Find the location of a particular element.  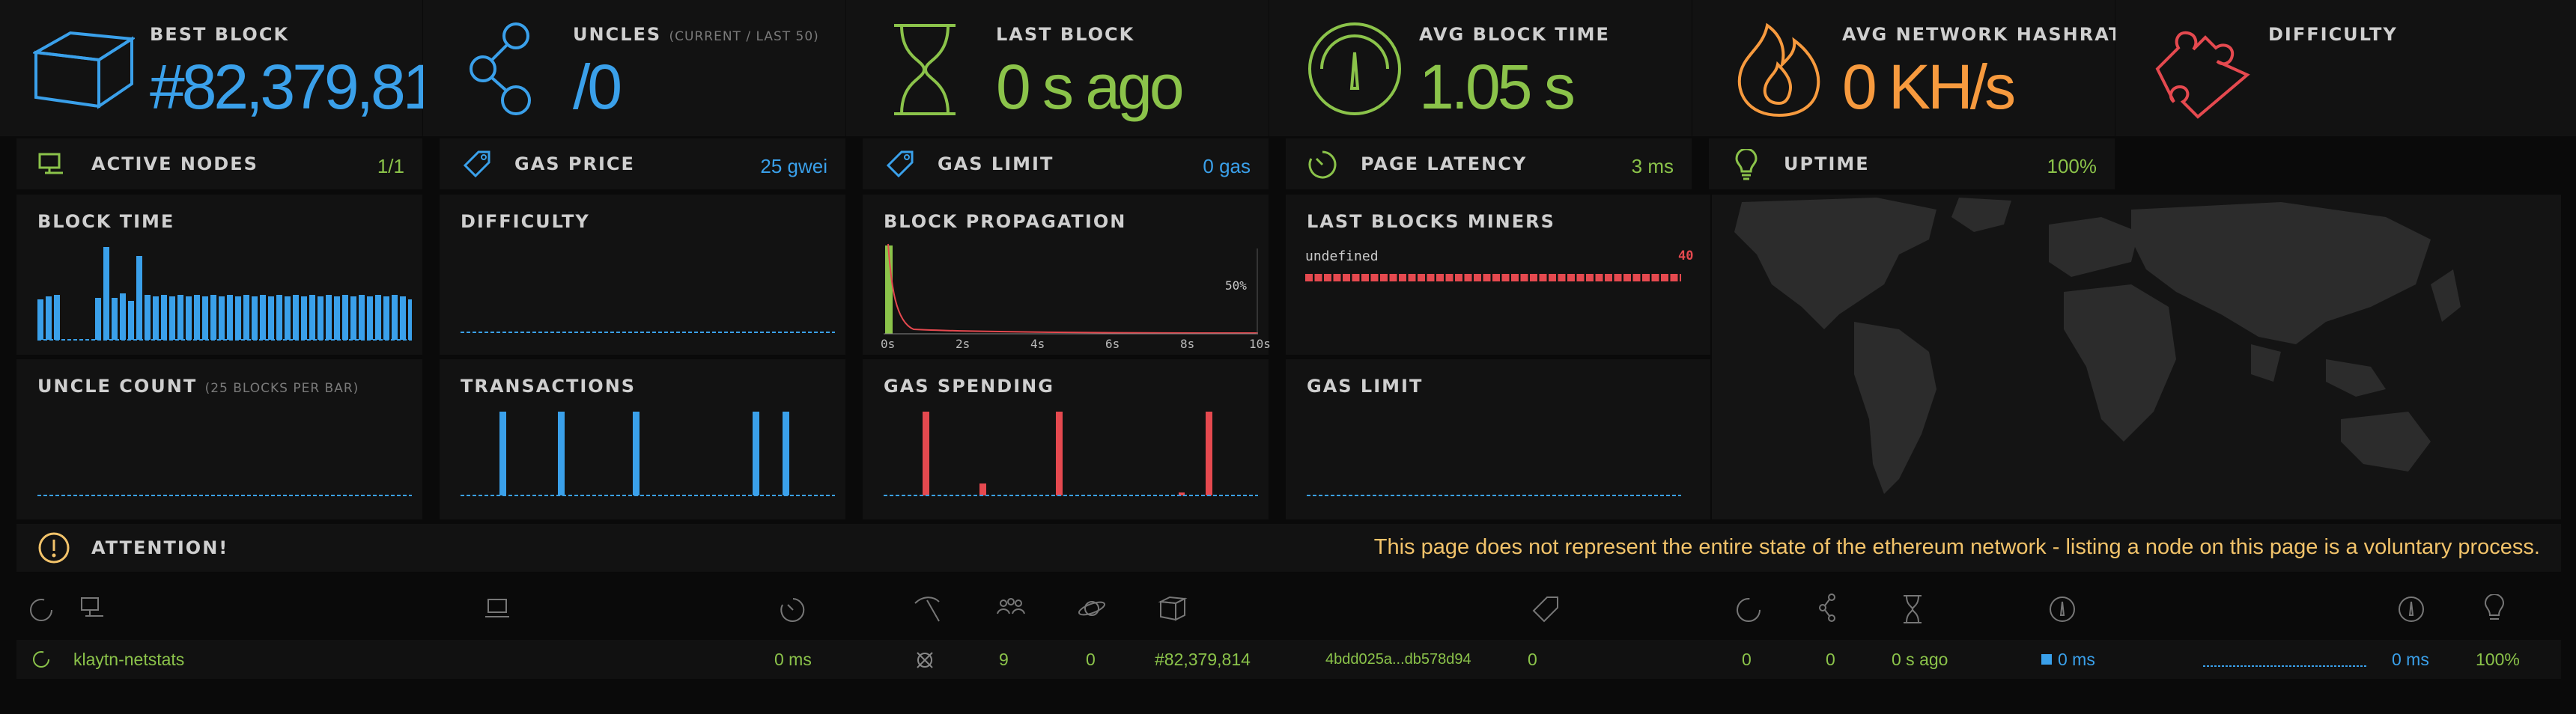

uncles-sublabel: (CURRENT / LAST 50) is located at coordinates (744, 36).